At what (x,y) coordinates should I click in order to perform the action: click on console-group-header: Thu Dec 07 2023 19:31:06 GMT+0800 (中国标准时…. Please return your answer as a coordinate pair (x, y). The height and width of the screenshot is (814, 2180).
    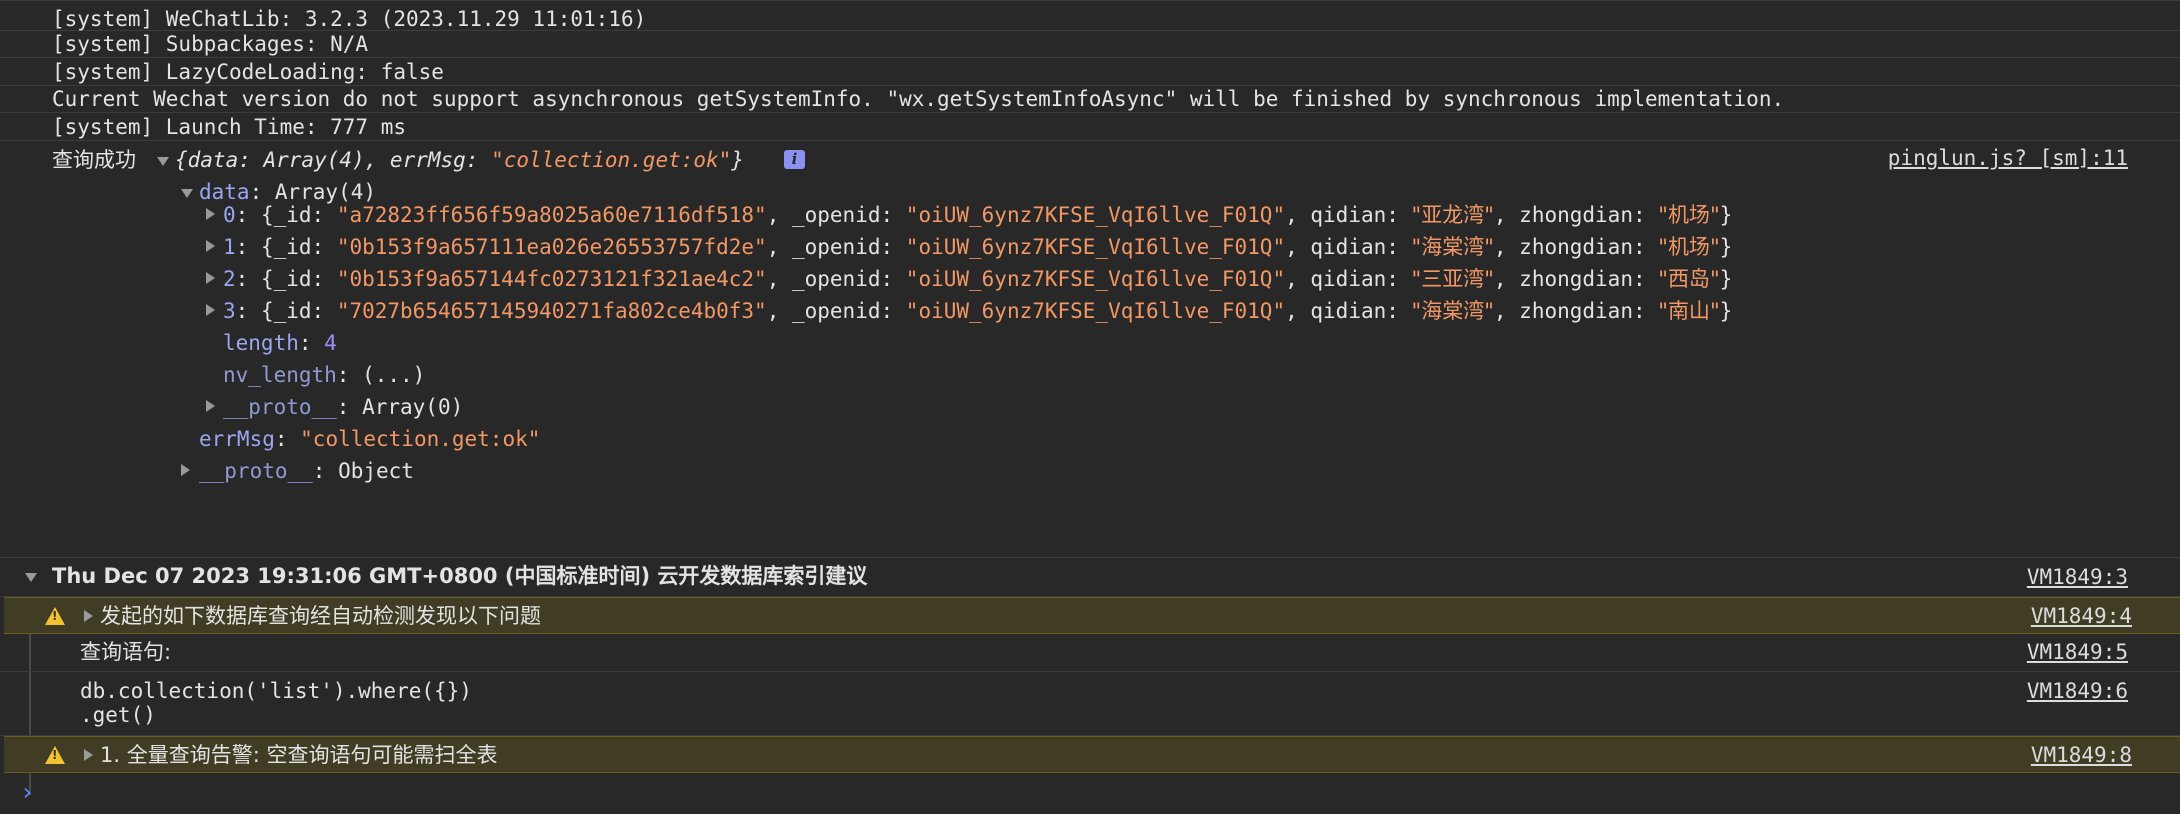
    Looking at the image, I should click on (1090, 577).